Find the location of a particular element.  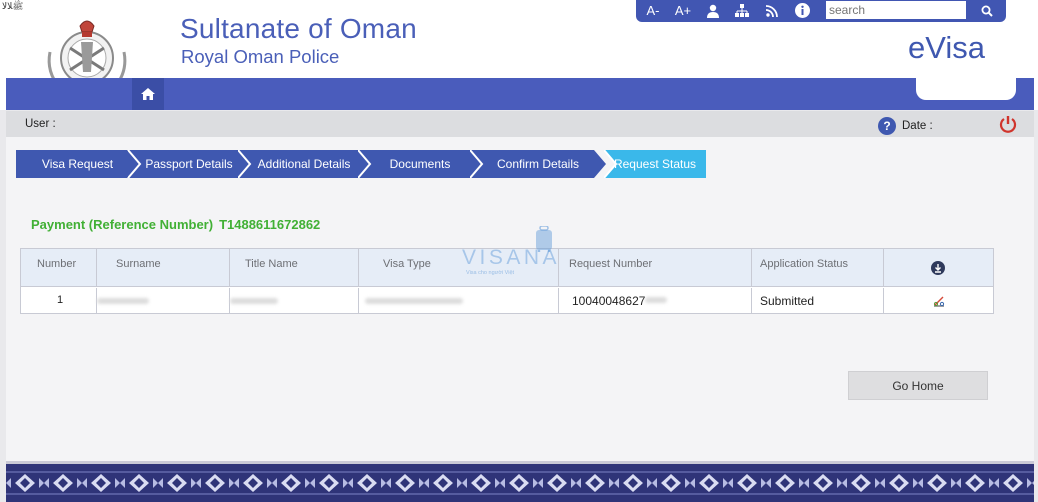

redacted-surname is located at coordinates (123, 301).